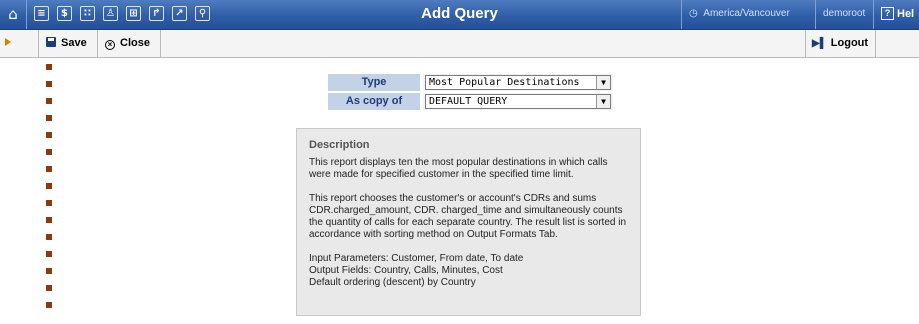 The height and width of the screenshot is (324, 919). Describe the element at coordinates (504, 82) in the screenshot. I see `type-select-value: Most Popular Destinations` at that location.